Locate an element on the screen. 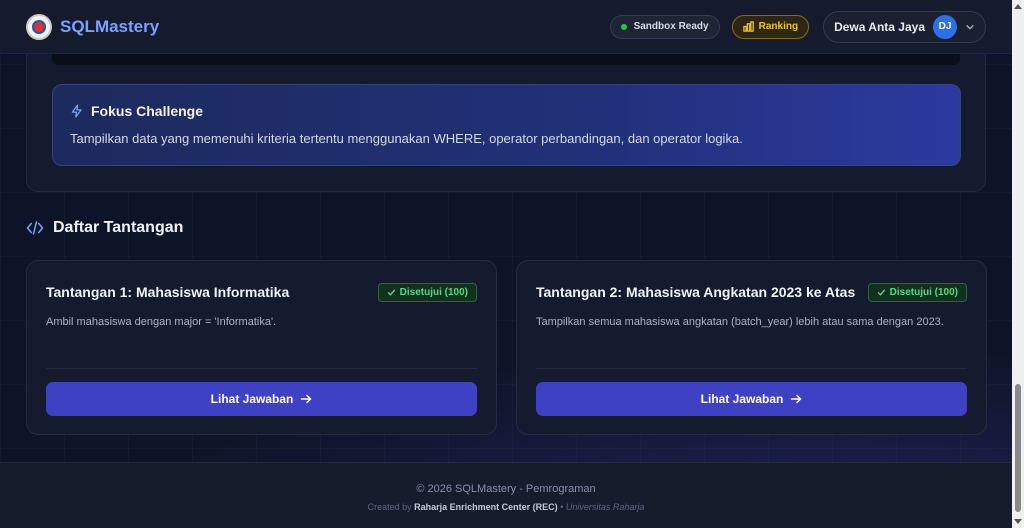  footer-org: Raharja Enrichment Center (REC) is located at coordinates (486, 507).